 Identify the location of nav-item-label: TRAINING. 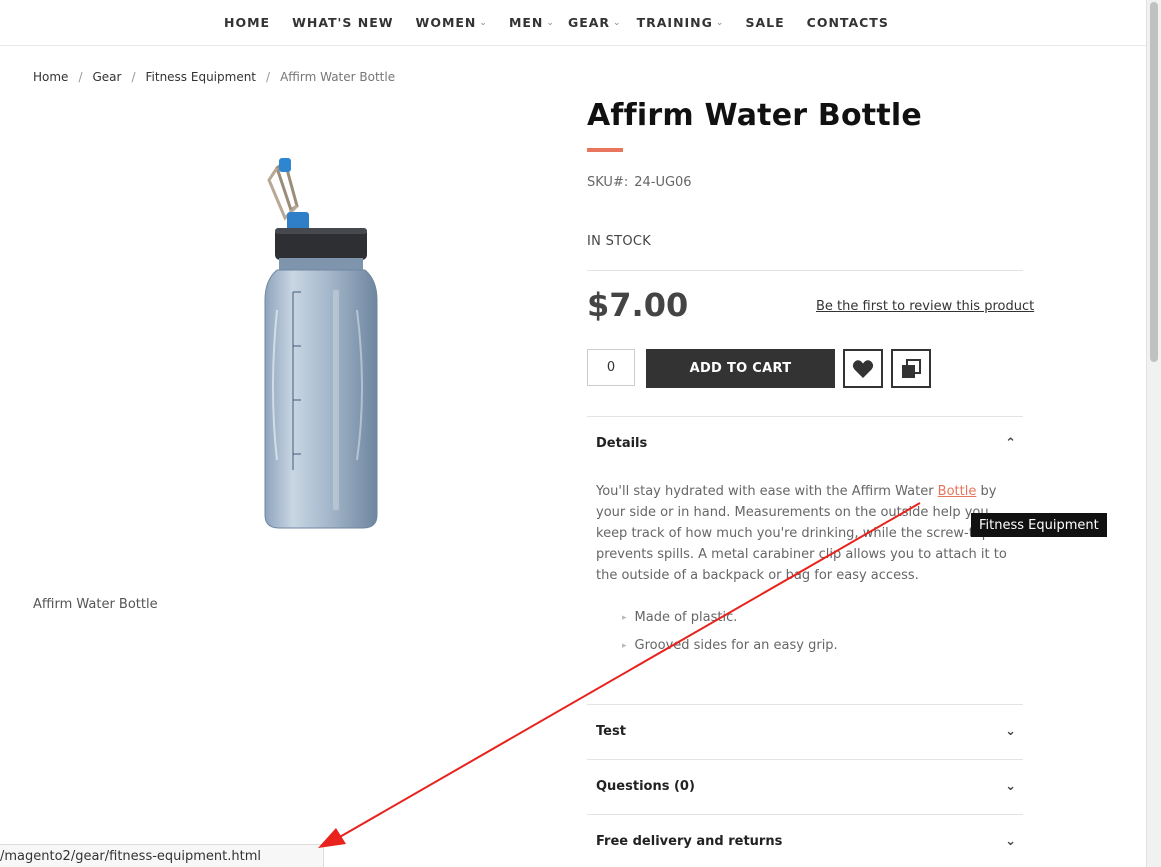
(674, 22).